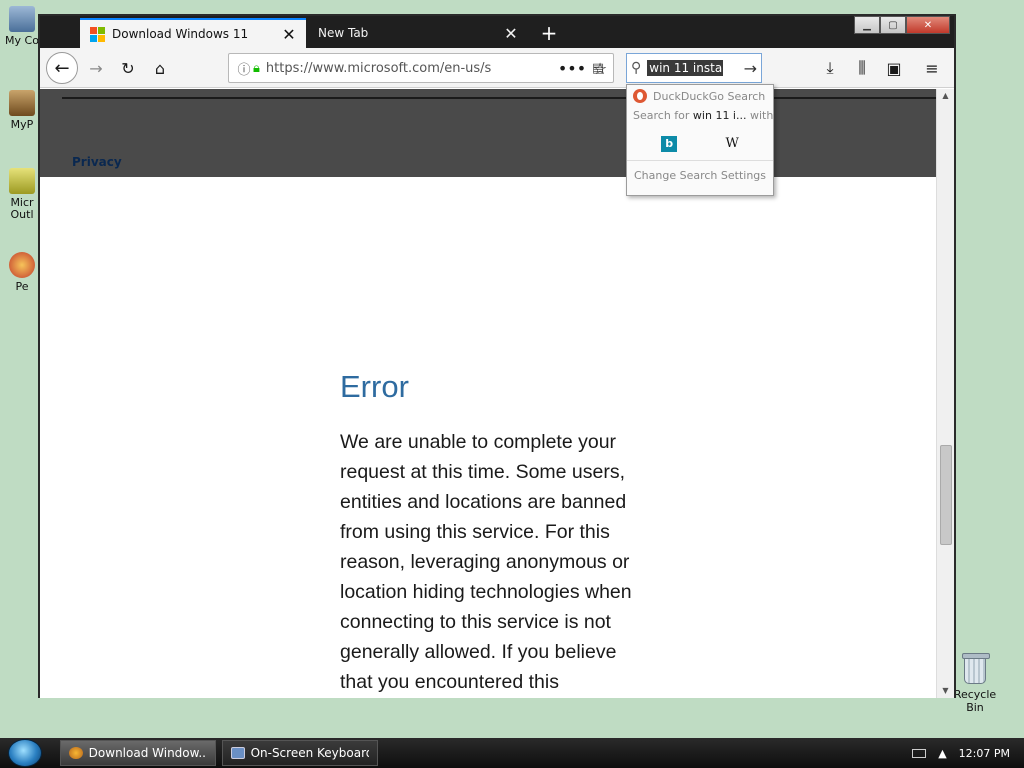 The height and width of the screenshot is (768, 1024). Describe the element at coordinates (418, 33) in the screenshot. I see `tab-new-tab: New Tab ✕` at that location.